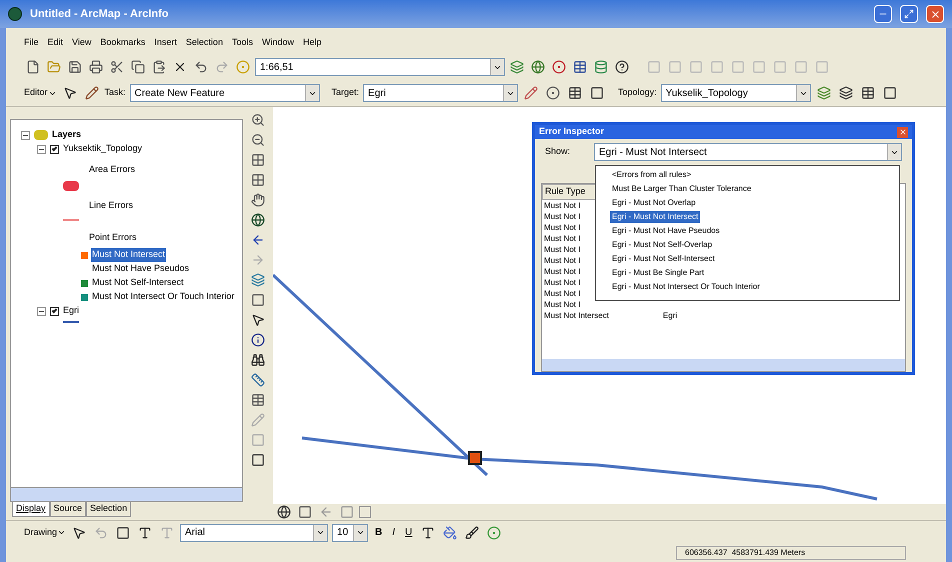 The image size is (952, 562). What do you see at coordinates (531, 93) in the screenshot?
I see `sketch-icon` at bounding box center [531, 93].